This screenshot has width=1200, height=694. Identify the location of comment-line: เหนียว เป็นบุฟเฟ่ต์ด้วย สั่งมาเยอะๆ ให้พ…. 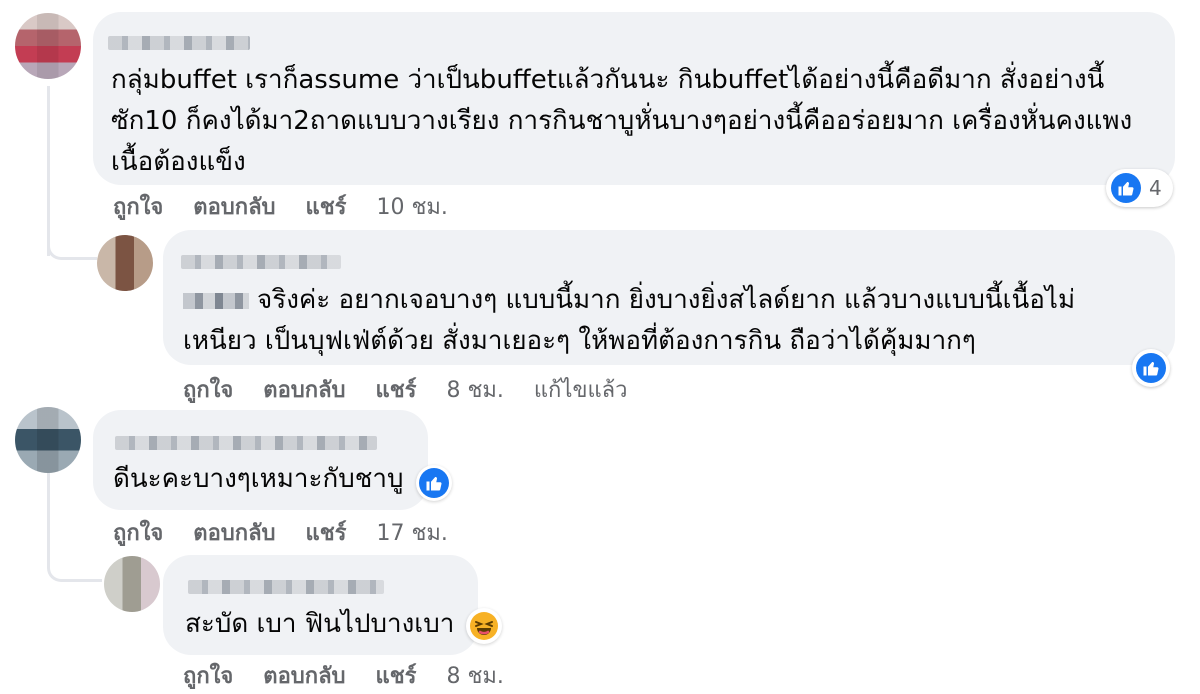
(579, 341).